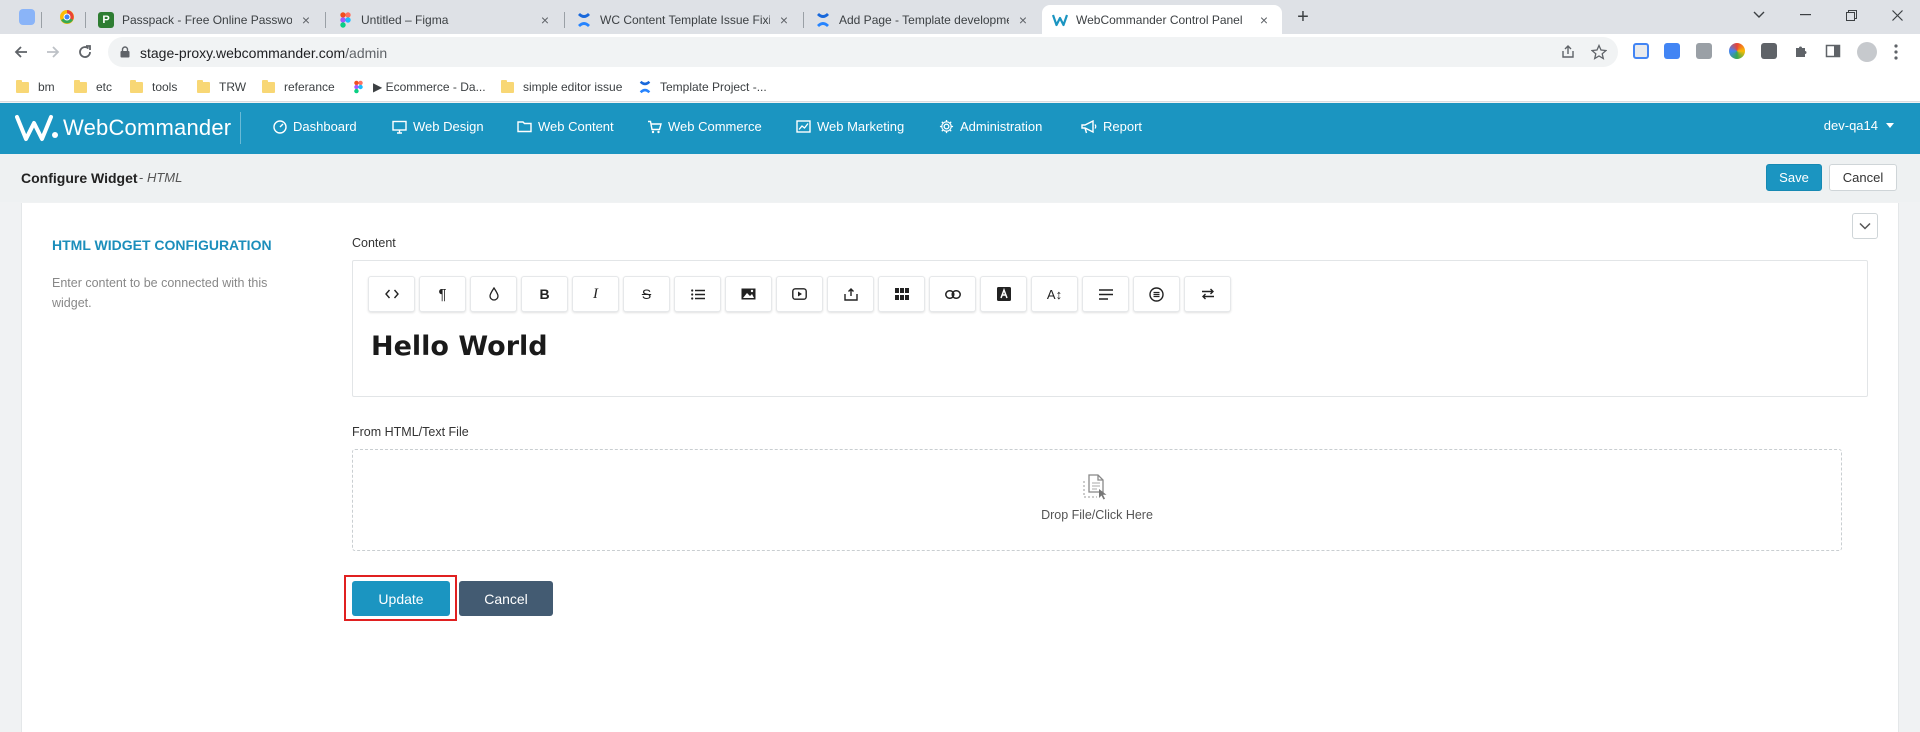 The height and width of the screenshot is (732, 1920). Describe the element at coordinates (221, 87) in the screenshot. I see `bookmark-trw: TRW` at that location.